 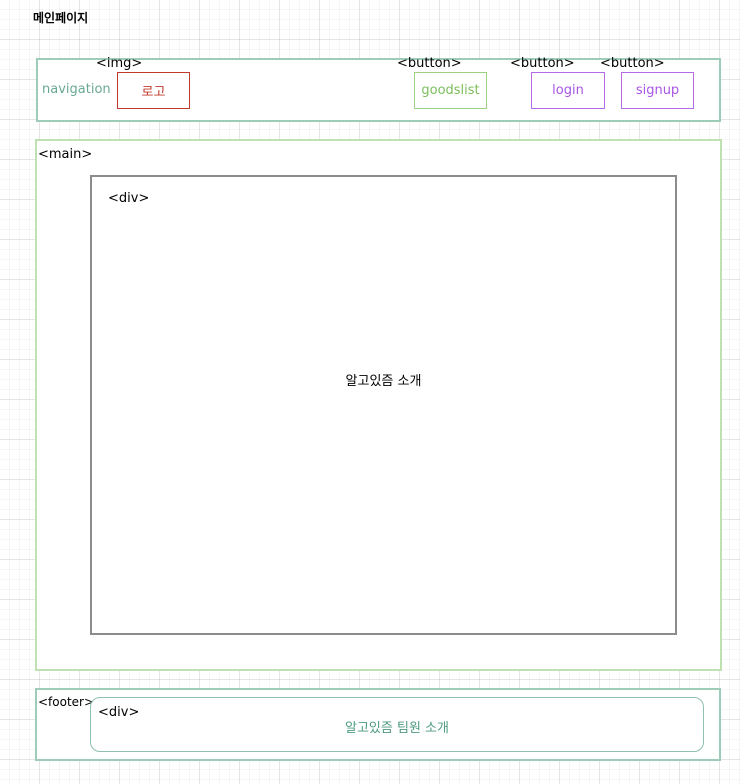 I want to click on signup-tag: <button>, so click(x=632, y=63).